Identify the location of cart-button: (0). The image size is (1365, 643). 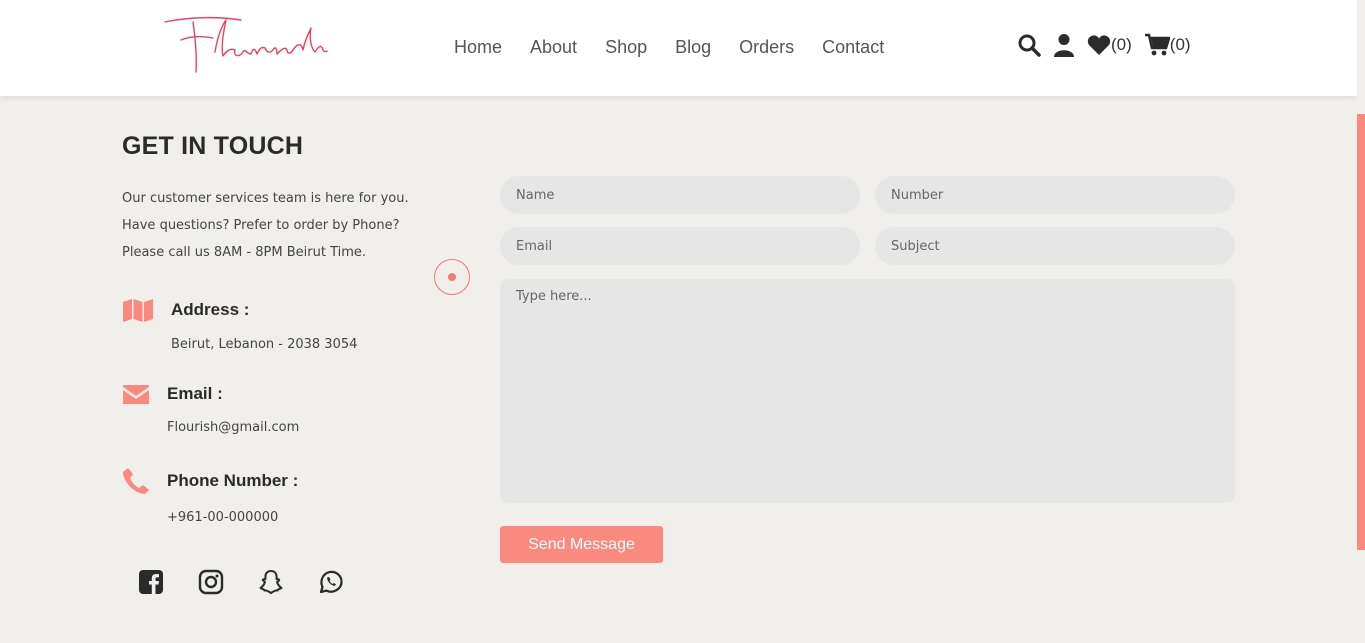
(1167, 45).